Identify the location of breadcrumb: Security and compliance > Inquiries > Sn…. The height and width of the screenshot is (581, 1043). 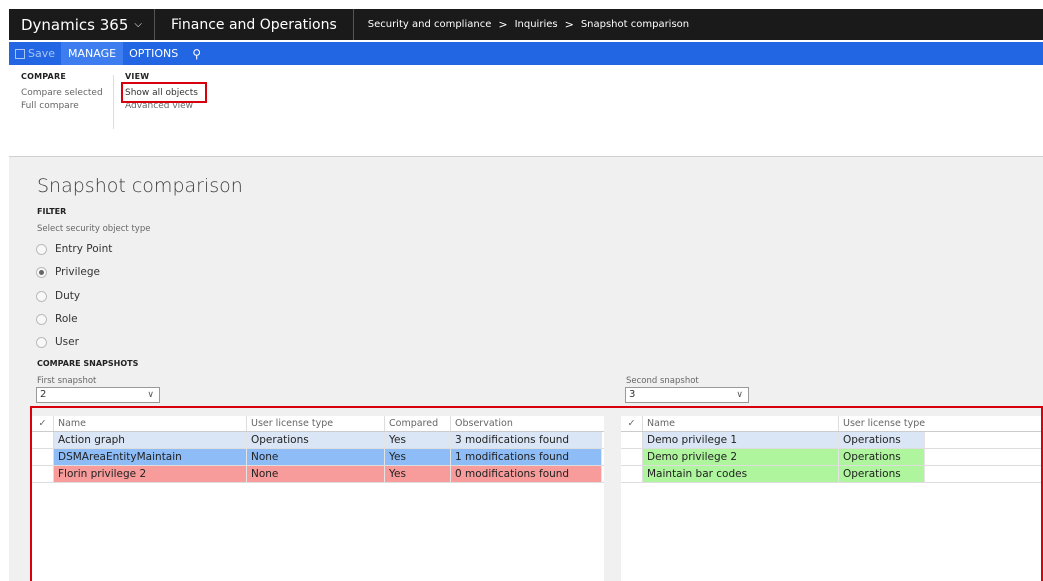
(521, 24).